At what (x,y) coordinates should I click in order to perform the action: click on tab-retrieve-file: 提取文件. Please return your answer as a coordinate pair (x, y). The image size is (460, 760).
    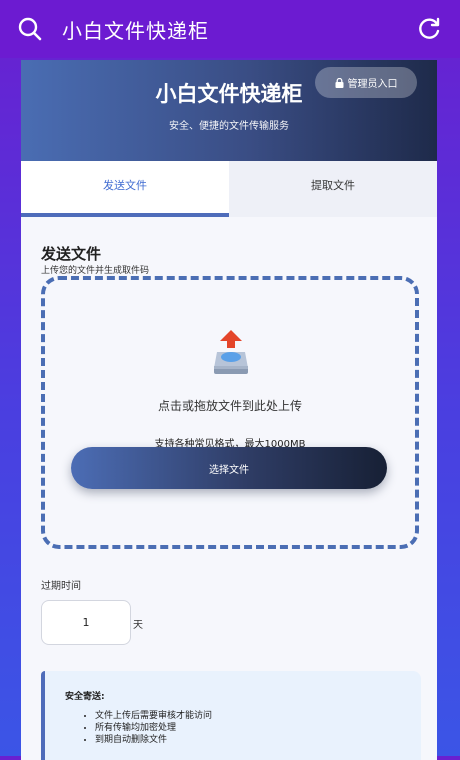
    Looking at the image, I should click on (333, 189).